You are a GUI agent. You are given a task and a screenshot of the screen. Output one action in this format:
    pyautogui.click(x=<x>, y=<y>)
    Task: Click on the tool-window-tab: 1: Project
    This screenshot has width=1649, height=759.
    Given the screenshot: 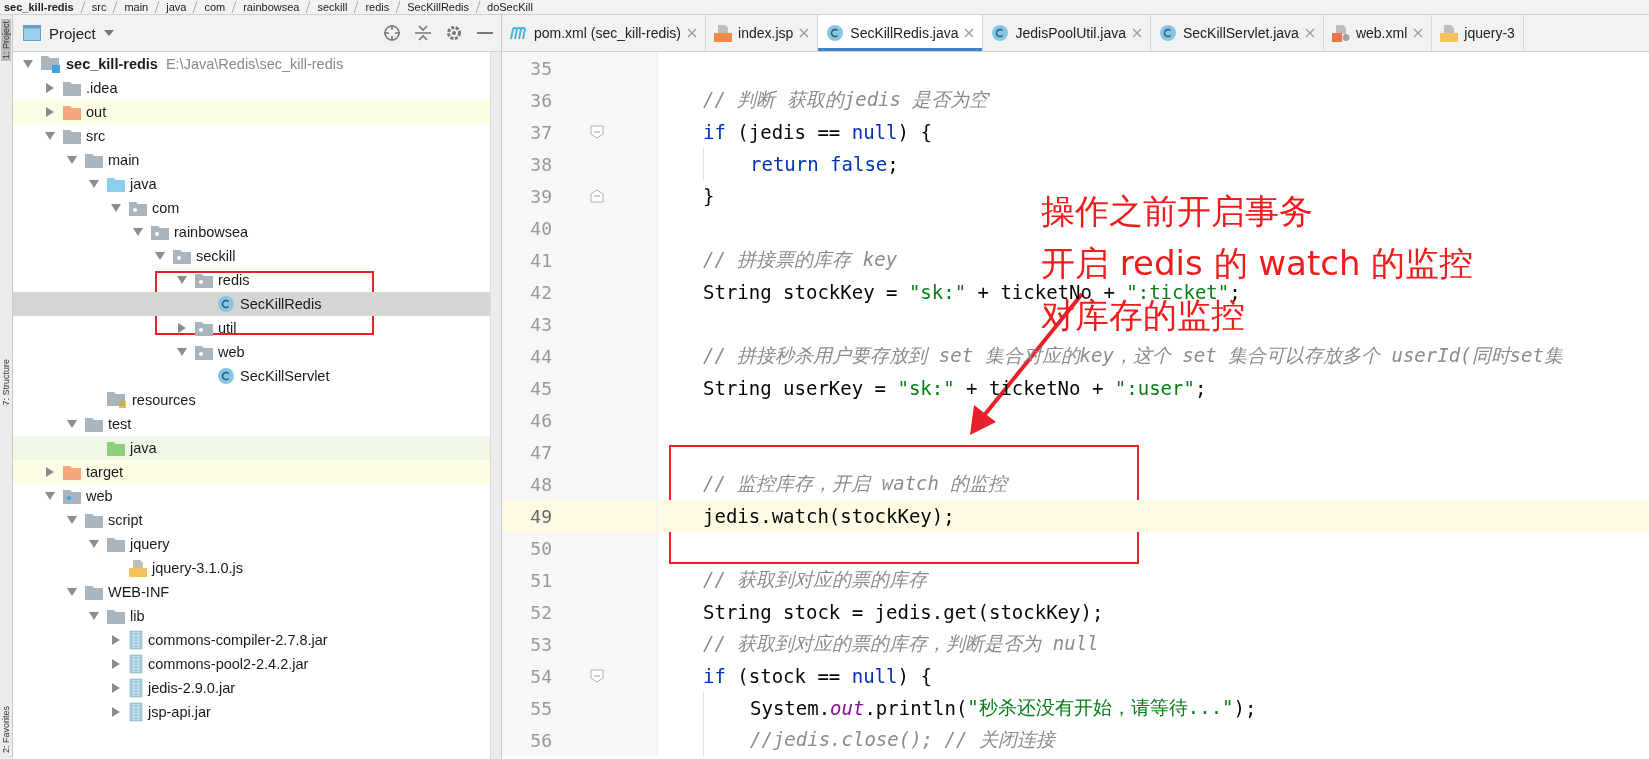 What is the action you would take?
    pyautogui.click(x=6, y=40)
    